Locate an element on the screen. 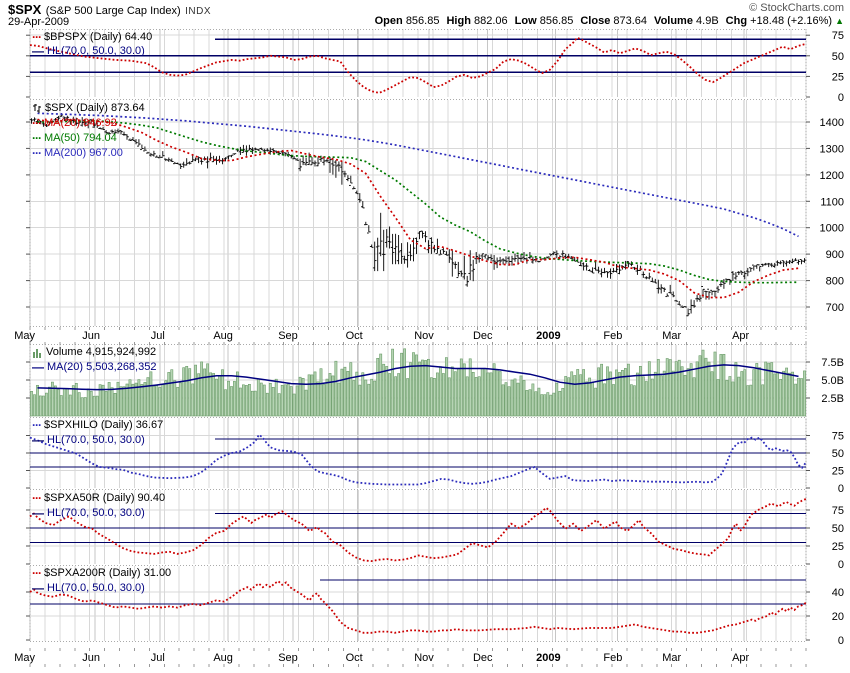 The width and height of the screenshot is (850, 673). ohlc-bars-icon is located at coordinates (37, 108).